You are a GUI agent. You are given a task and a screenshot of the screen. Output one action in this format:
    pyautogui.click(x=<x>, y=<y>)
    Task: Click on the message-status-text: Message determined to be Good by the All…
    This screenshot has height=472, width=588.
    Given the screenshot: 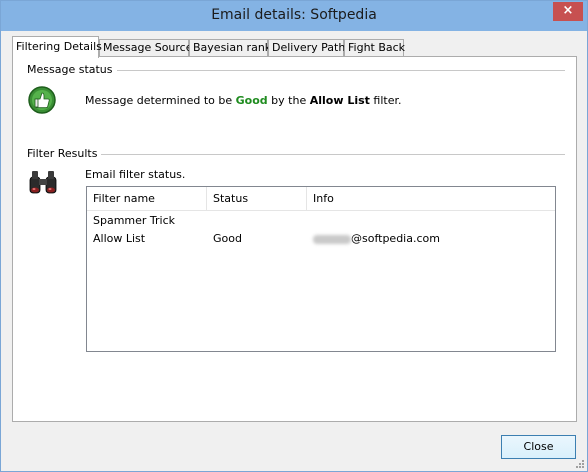 What is the action you would take?
    pyautogui.click(x=243, y=100)
    